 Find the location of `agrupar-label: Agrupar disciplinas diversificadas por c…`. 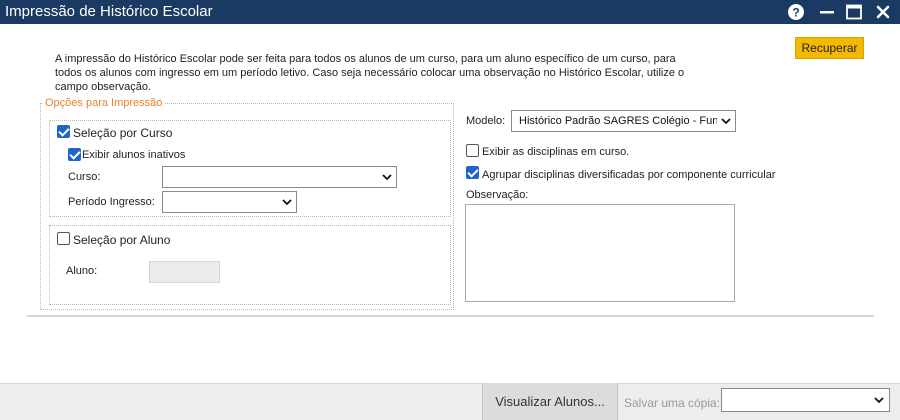

agrupar-label: Agrupar disciplinas diversificadas por c… is located at coordinates (629, 175).